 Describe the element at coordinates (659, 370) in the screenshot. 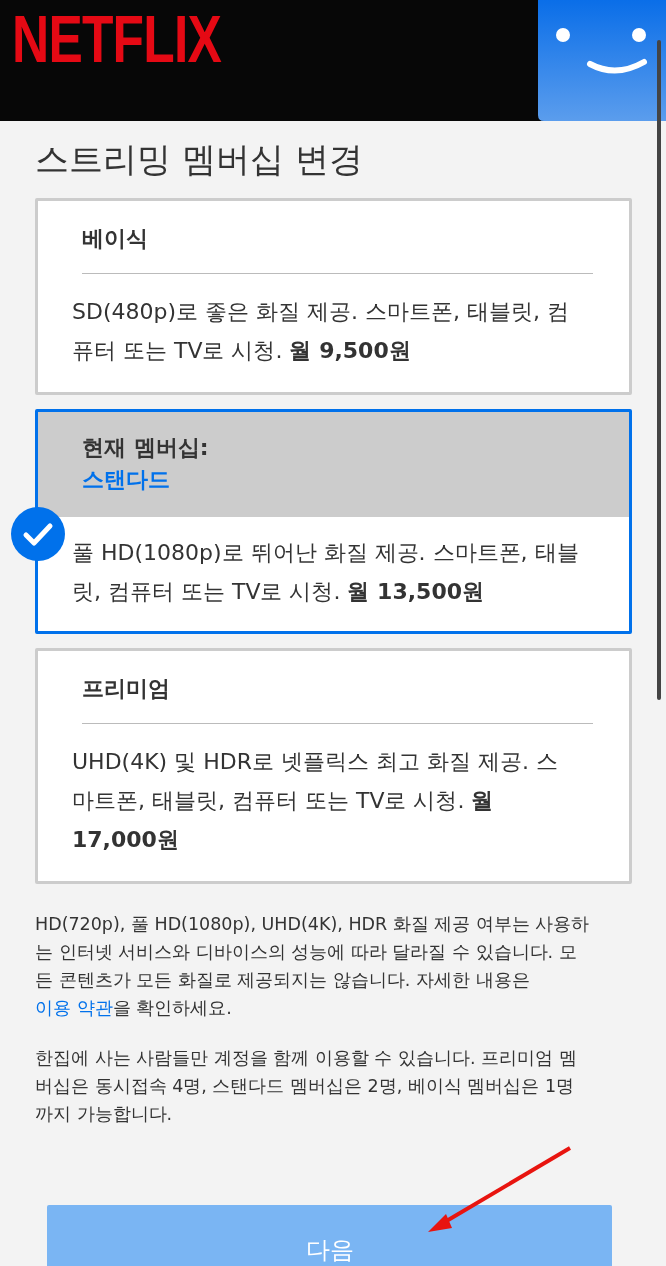

I see `scrollbar` at that location.